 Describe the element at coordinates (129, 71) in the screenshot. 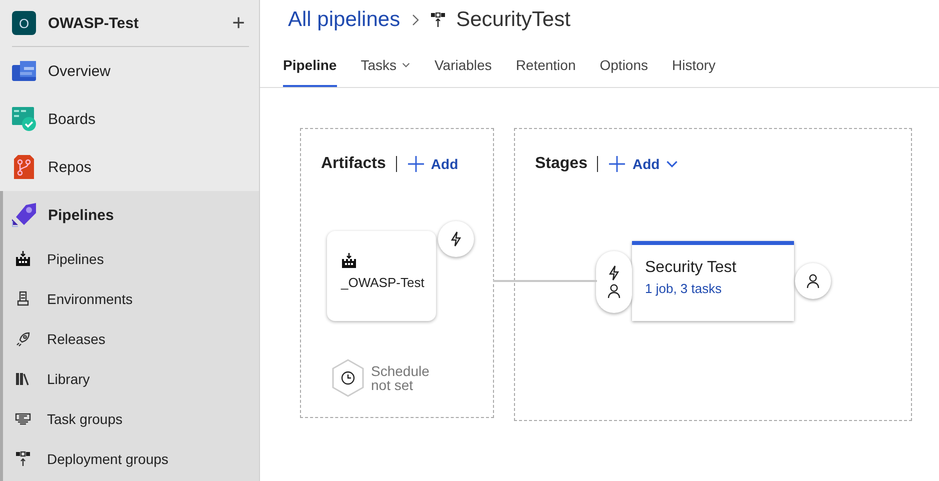

I see `nav-item: Overview` at that location.